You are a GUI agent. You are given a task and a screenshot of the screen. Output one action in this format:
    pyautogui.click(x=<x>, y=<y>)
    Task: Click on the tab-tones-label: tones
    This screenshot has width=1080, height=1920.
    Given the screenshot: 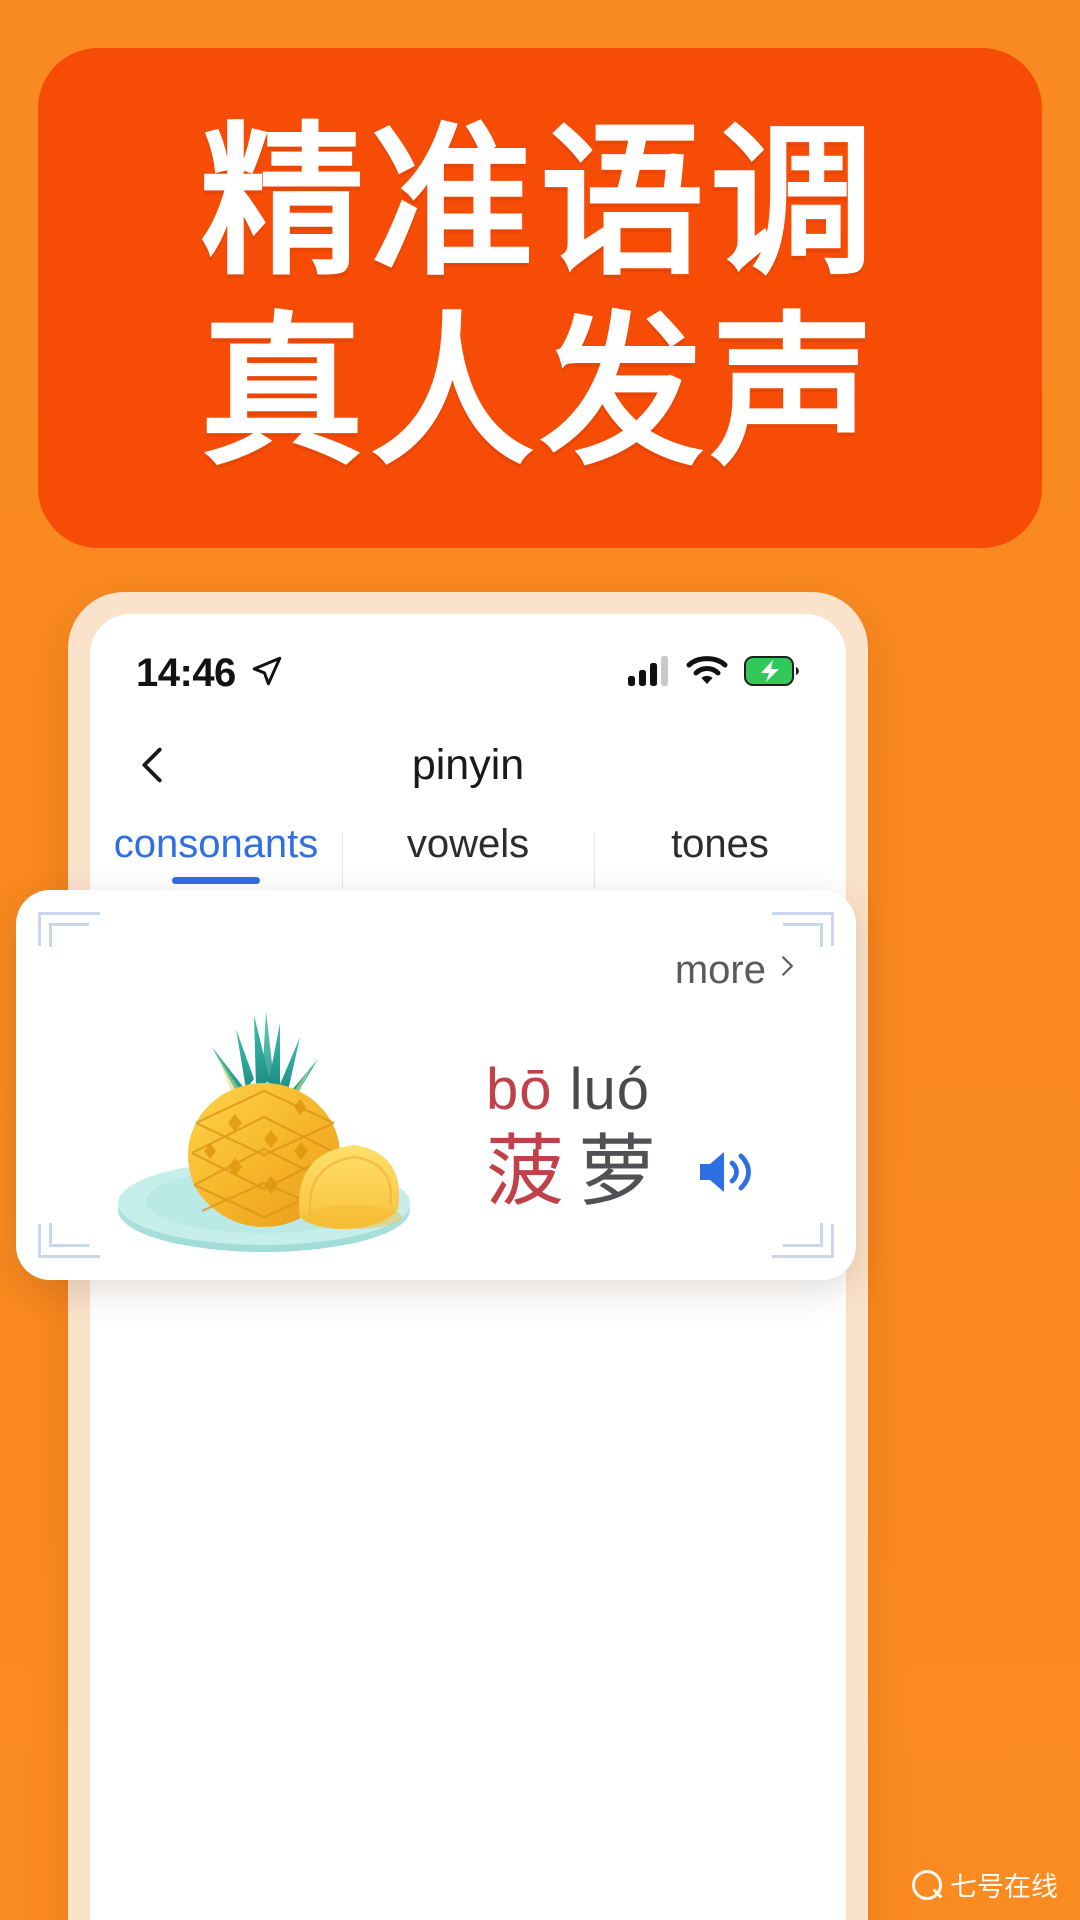 What is the action you would take?
    pyautogui.click(x=720, y=844)
    